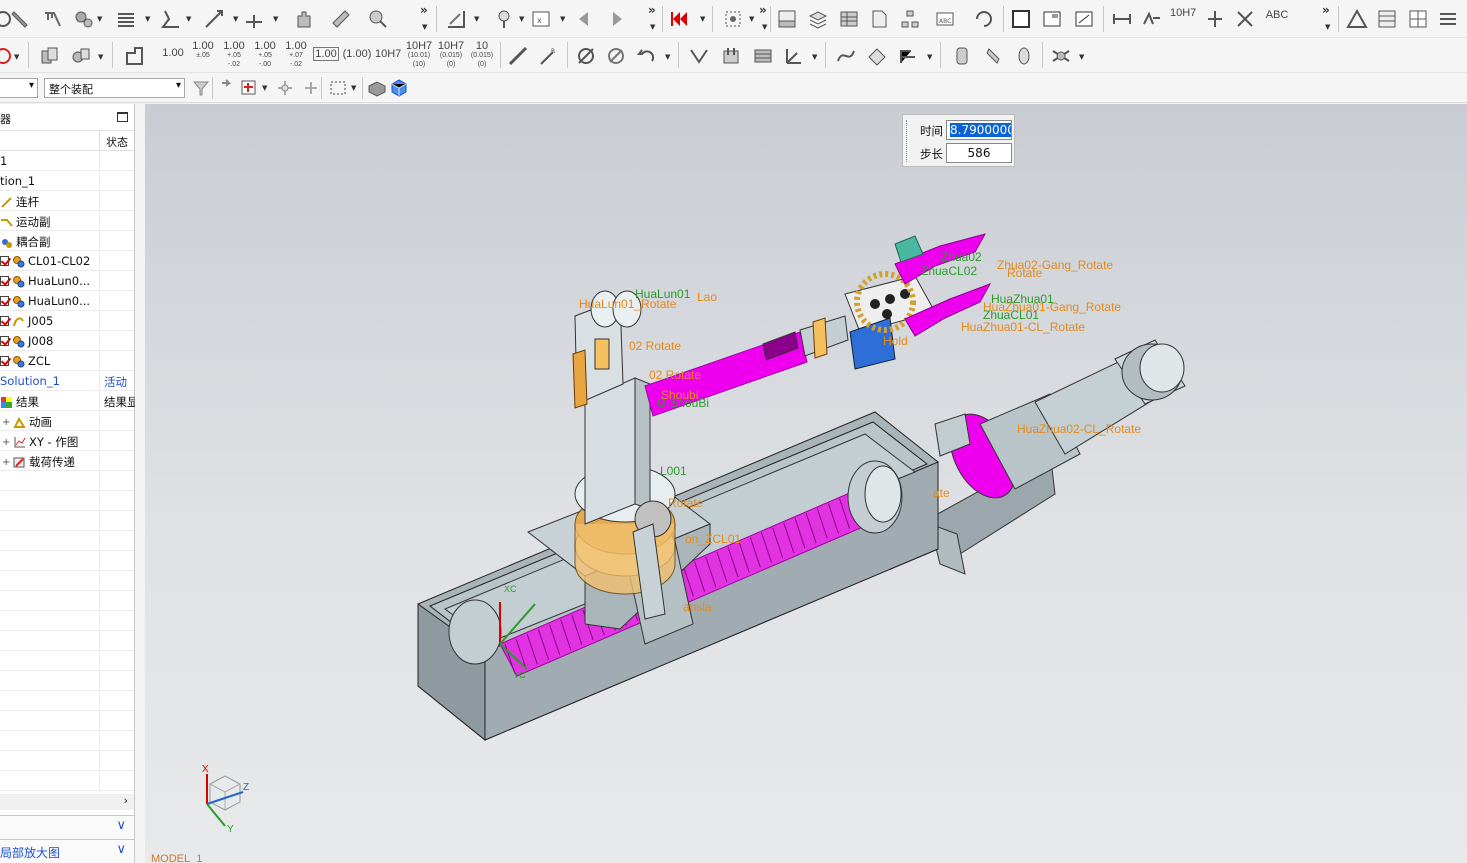 The image size is (1467, 863). Describe the element at coordinates (188, 19) in the screenshot. I see `joint-dropdown-icon: ▼` at that location.